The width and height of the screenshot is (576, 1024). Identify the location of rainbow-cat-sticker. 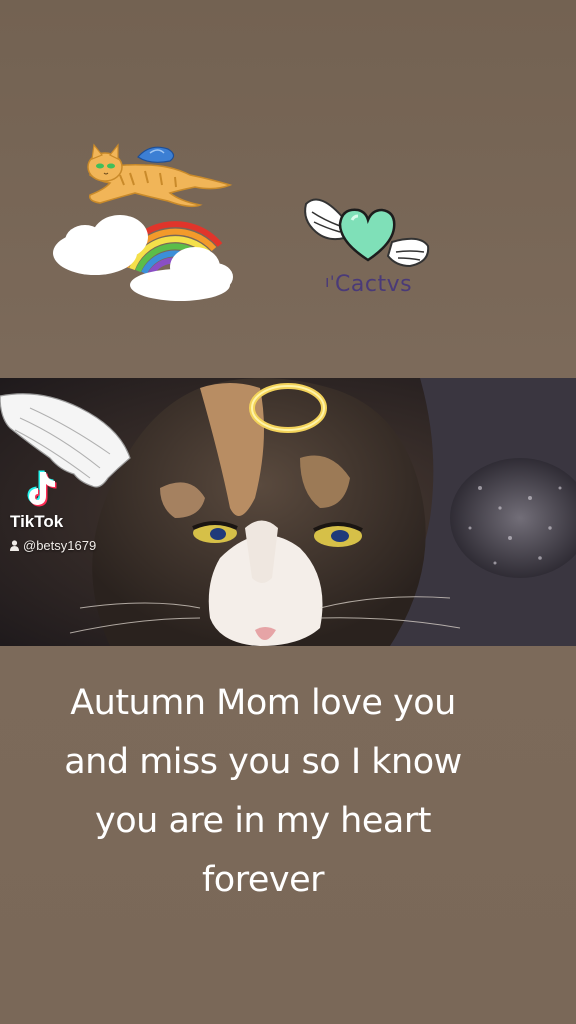
(145, 220).